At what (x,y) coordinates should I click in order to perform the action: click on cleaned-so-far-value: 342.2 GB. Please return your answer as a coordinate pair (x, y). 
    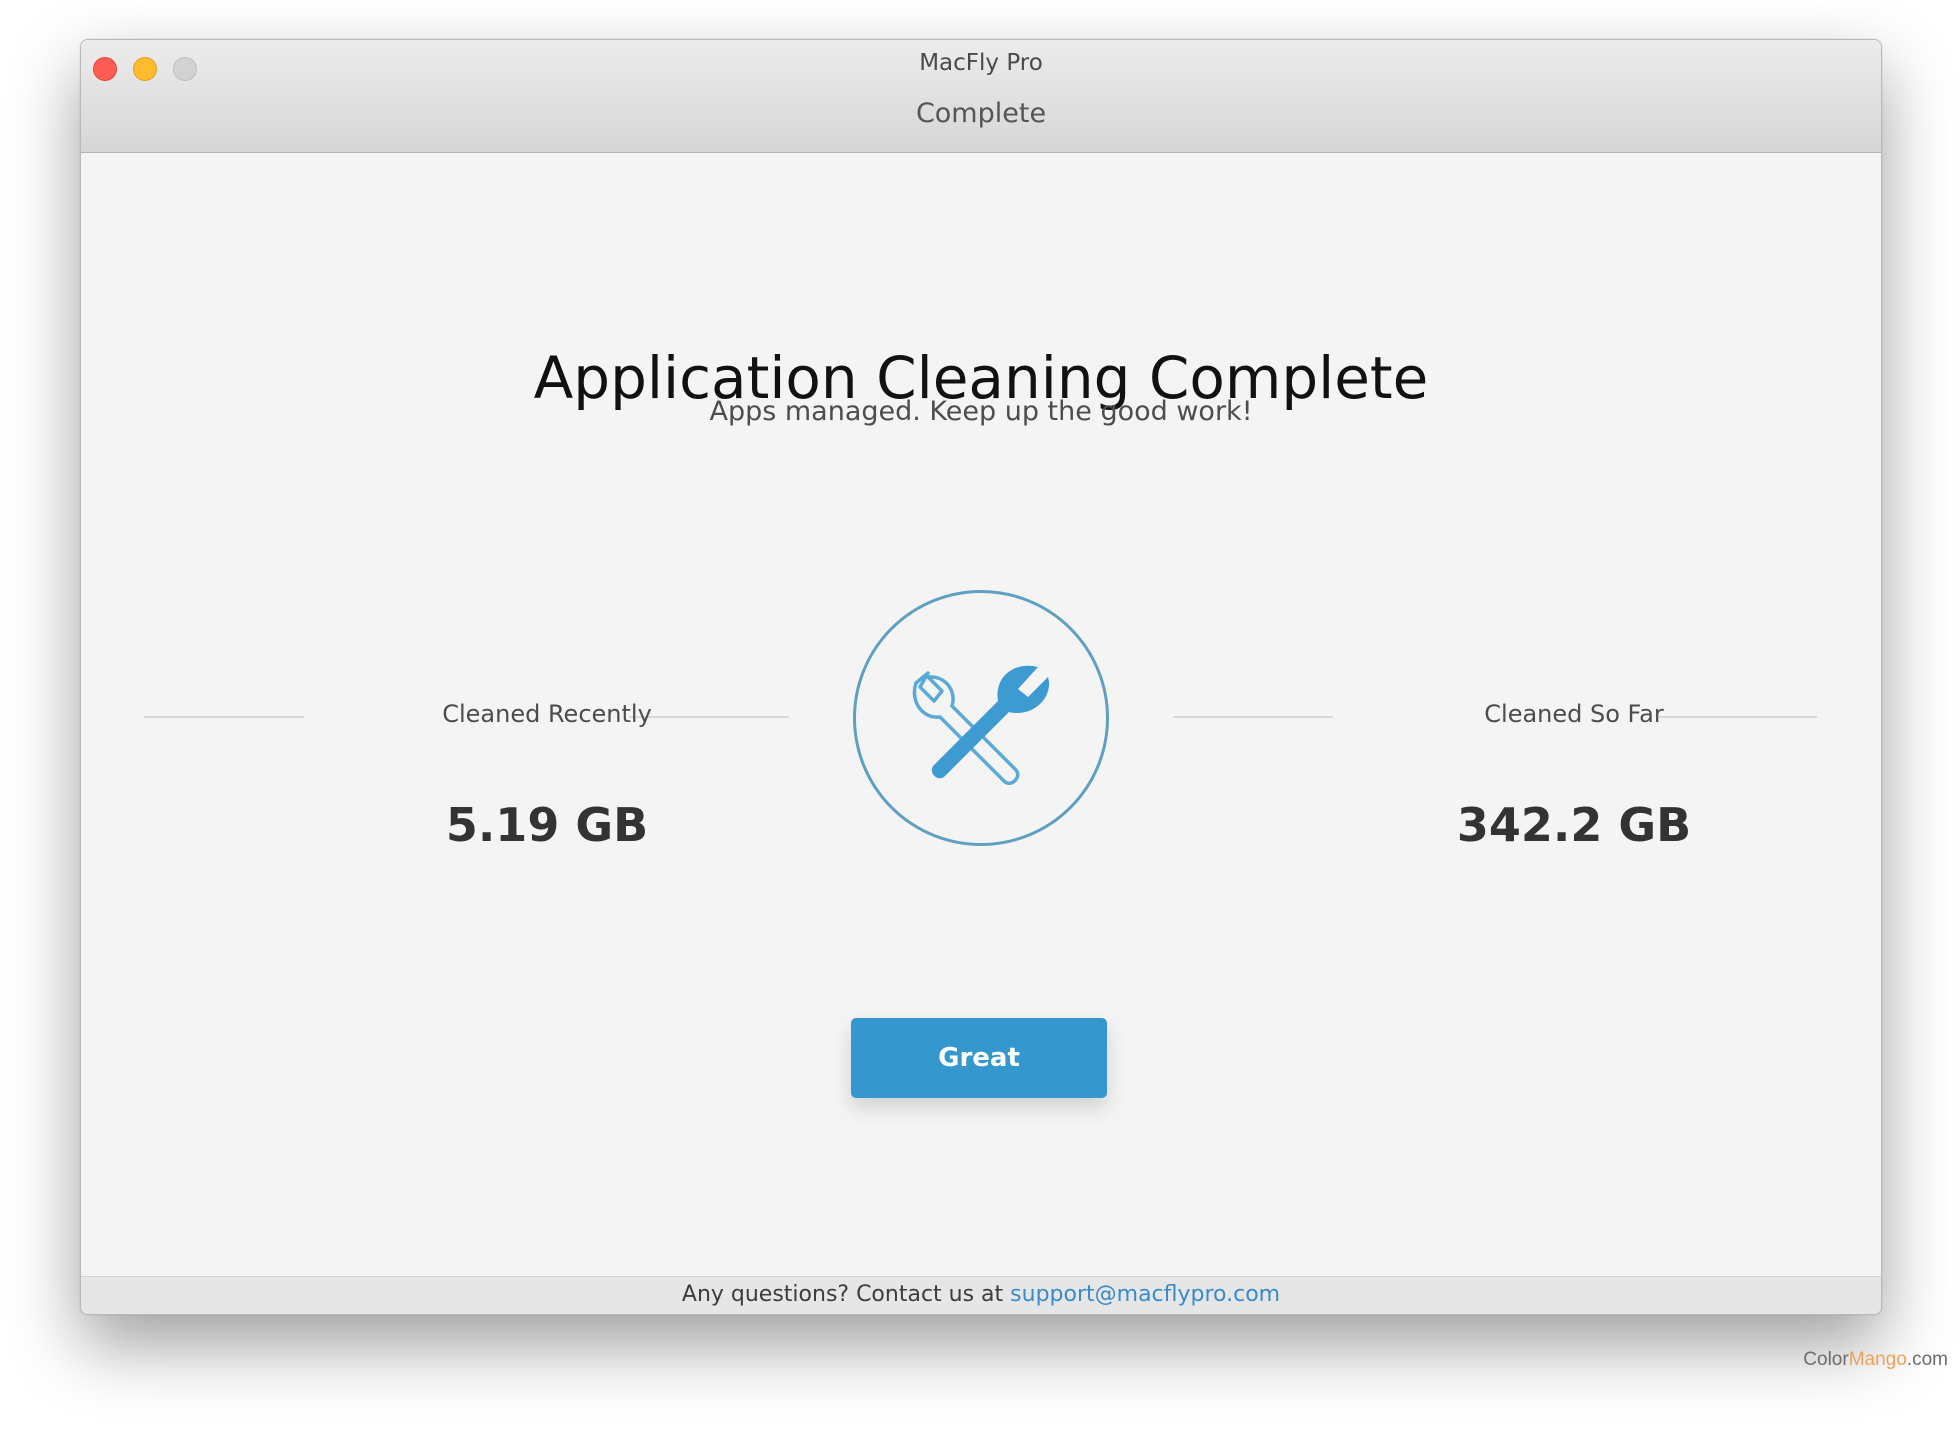
    Looking at the image, I should click on (1574, 825).